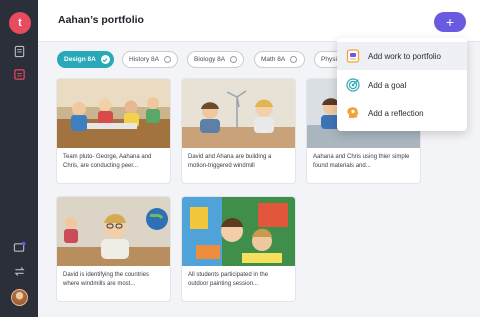  Describe the element at coordinates (353, 113) in the screenshot. I see `reflection-icon` at that location.